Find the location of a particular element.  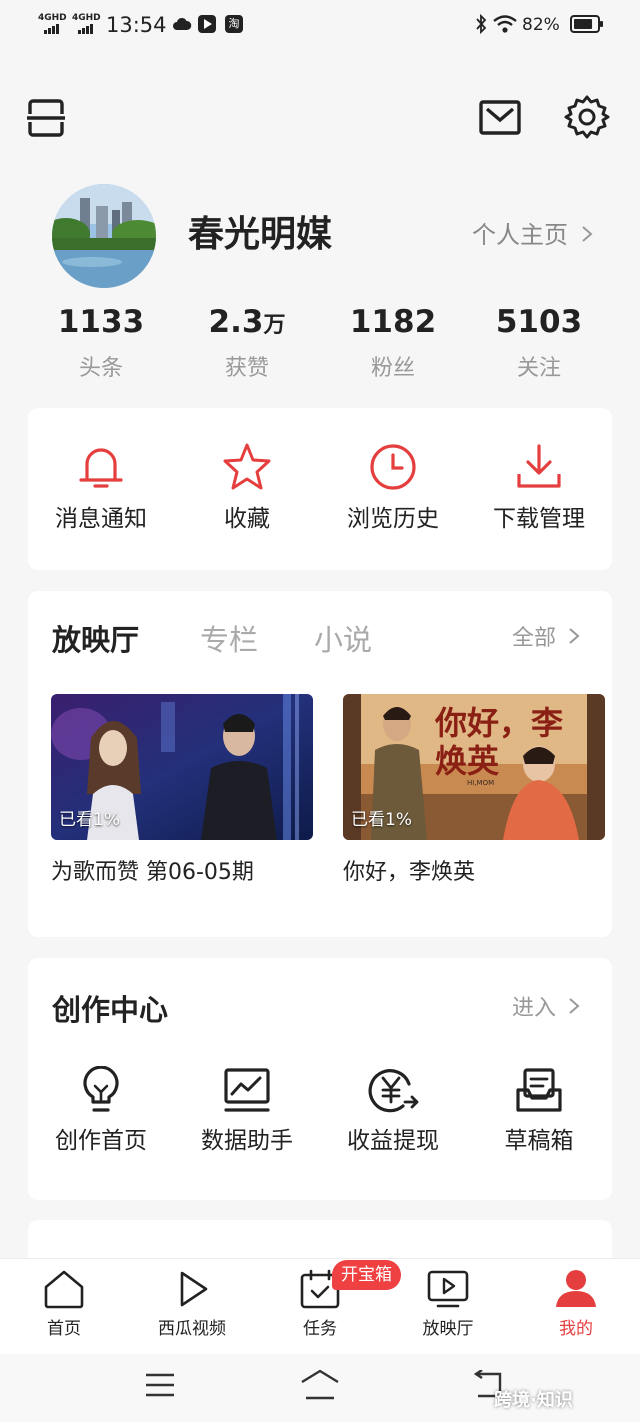

avatar-image is located at coordinates (104, 236).